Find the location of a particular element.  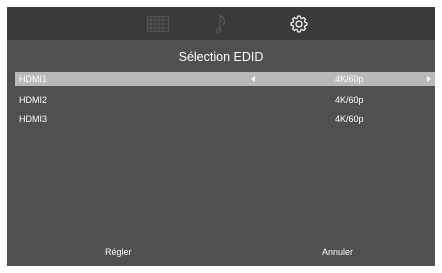

edid-row-hdmi3: HDMI3 4K/60p is located at coordinates (225, 119).